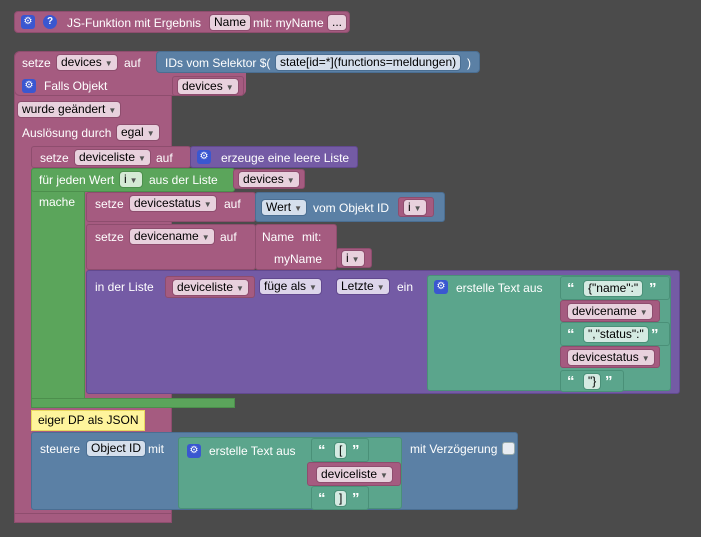  What do you see at coordinates (67, 133) in the screenshot?
I see `triggered-by-label: Auslösung durch` at bounding box center [67, 133].